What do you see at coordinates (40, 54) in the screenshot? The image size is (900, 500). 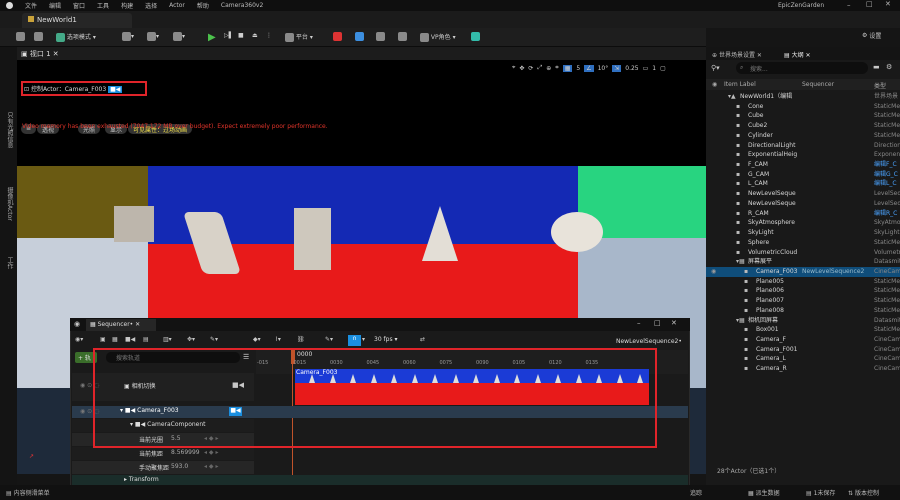 I see `viewport-tab: ▣ 视口 1 ✕` at bounding box center [40, 54].